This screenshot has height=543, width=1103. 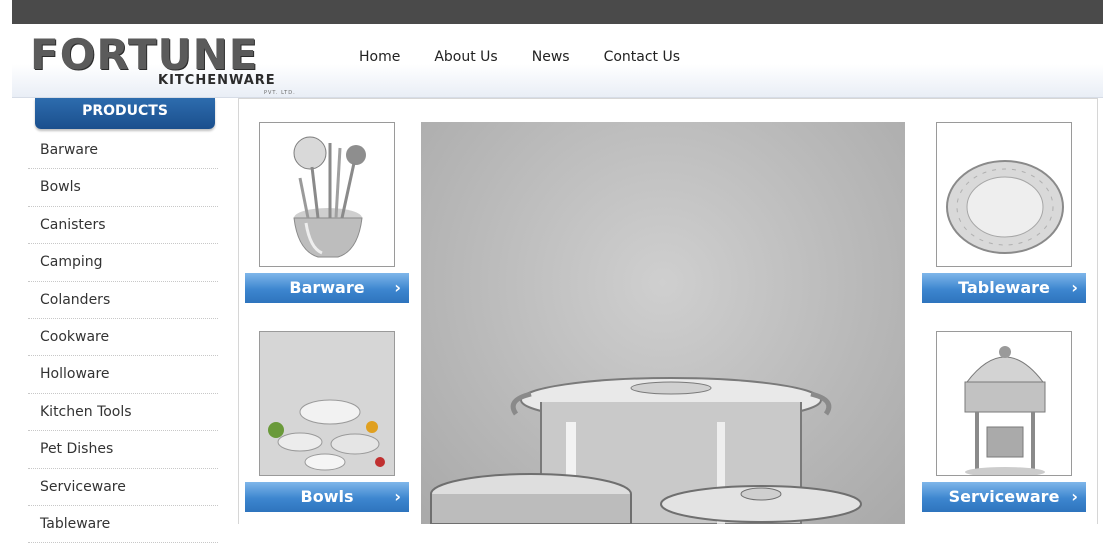 I want to click on sidebar-item-kitchen-tools: Kitchen Tools, so click(x=123, y=413).